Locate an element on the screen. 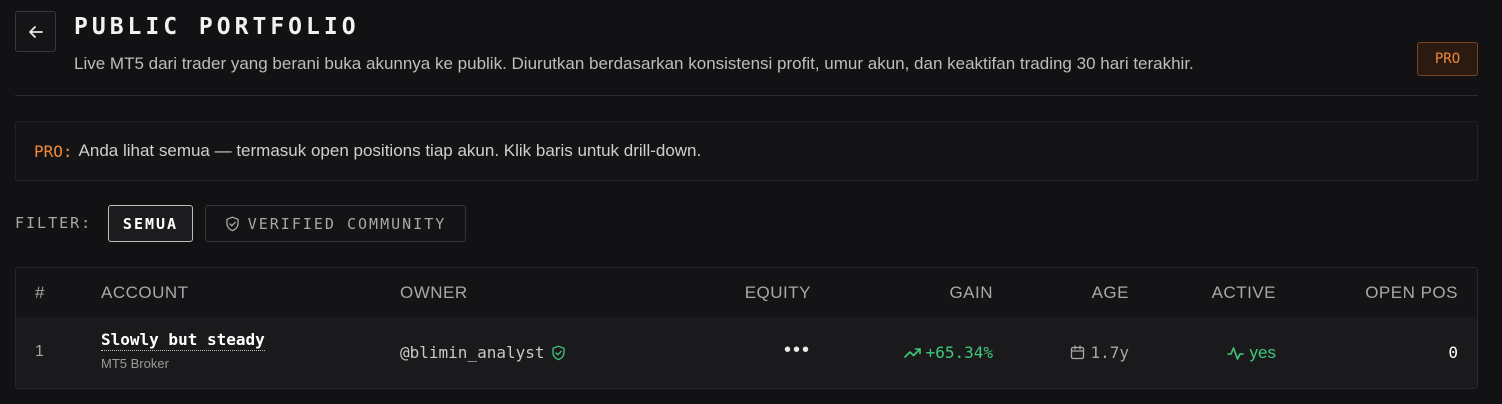 The height and width of the screenshot is (404, 1502). filter-chip-semua: SEMUA is located at coordinates (150, 223).